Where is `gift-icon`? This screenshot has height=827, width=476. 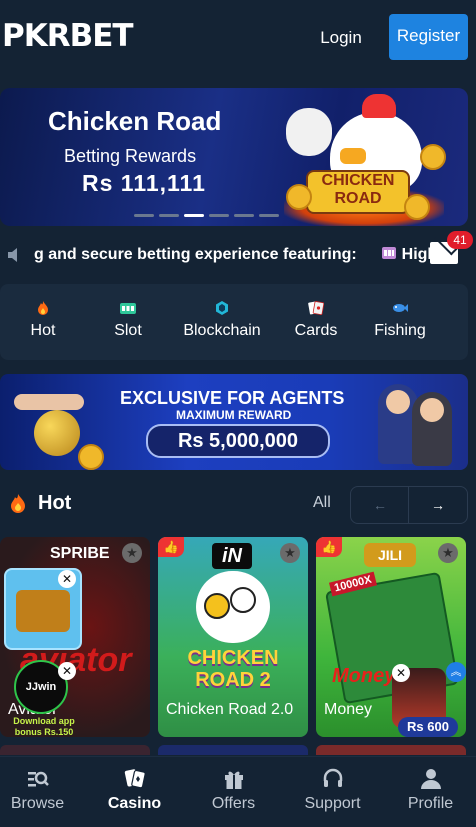 gift-icon is located at coordinates (233, 780).